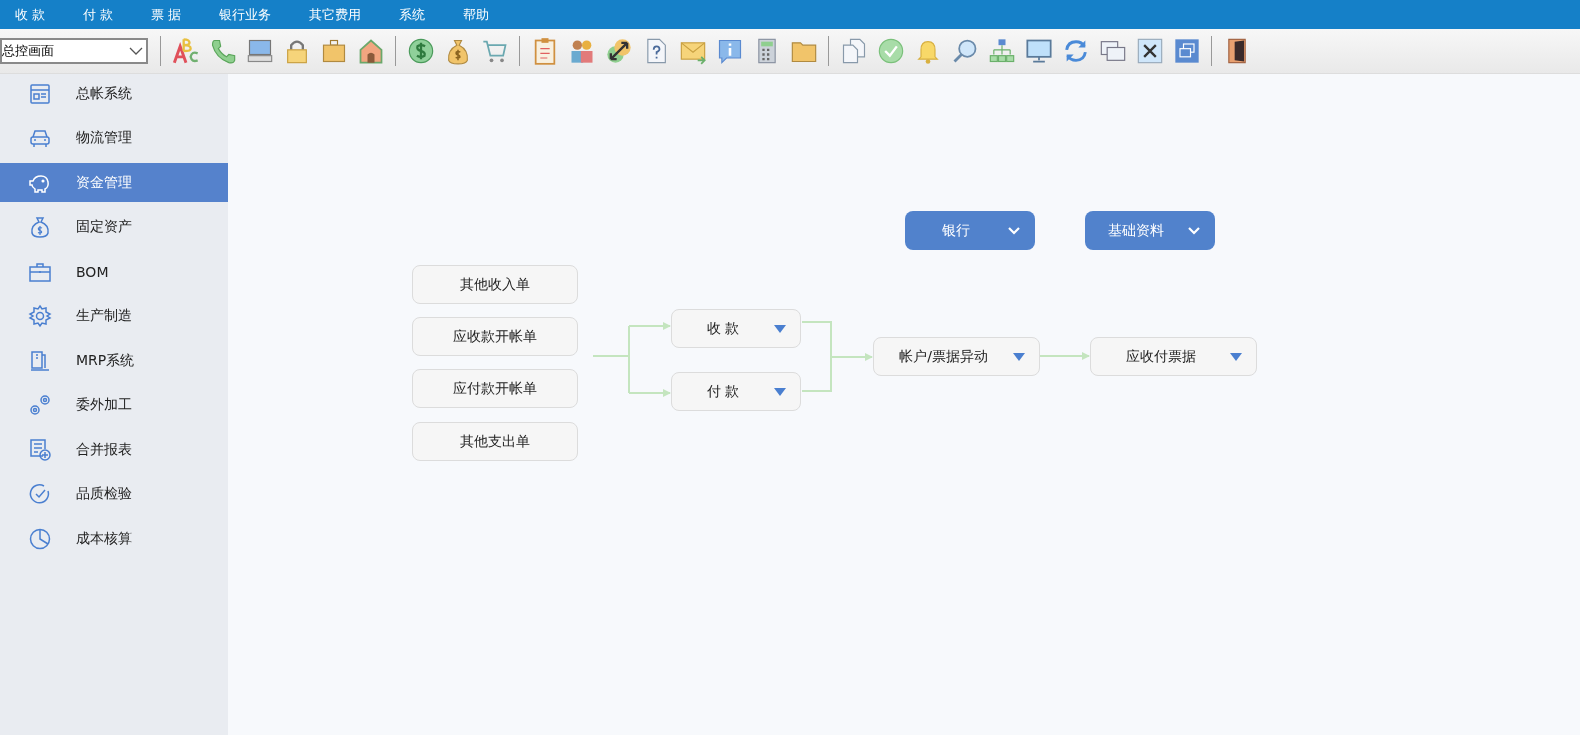 The image size is (1580, 735). Describe the element at coordinates (114, 182) in the screenshot. I see `sidebar-item: 资金管理` at that location.